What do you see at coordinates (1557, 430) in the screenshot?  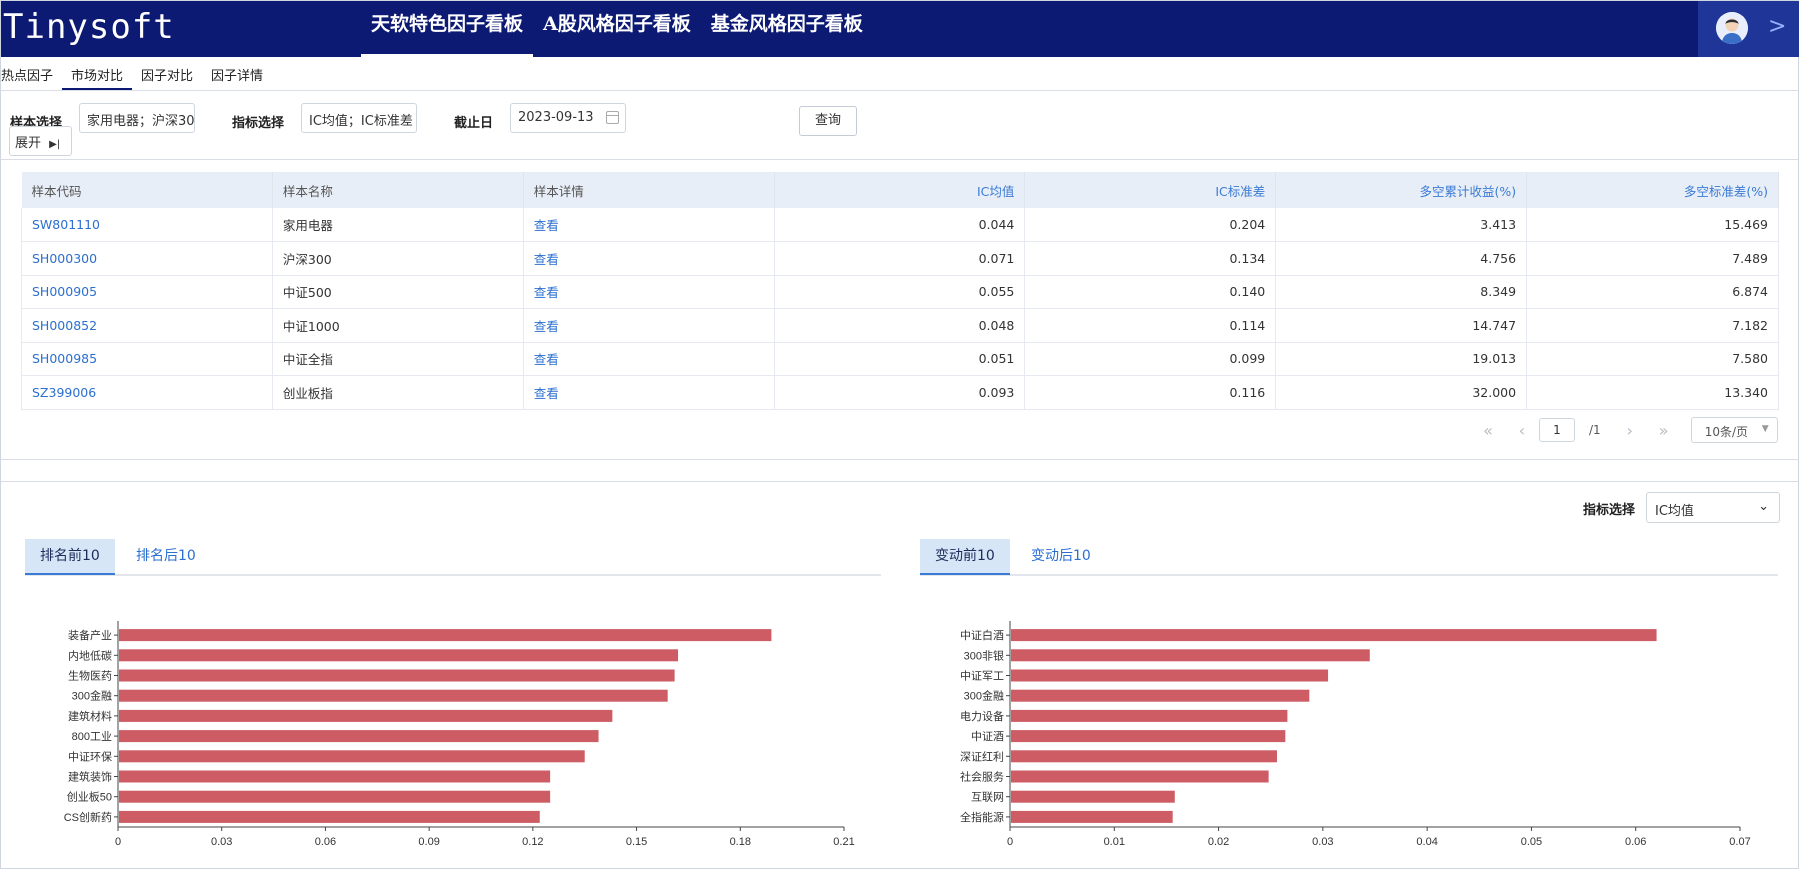 I see `page-number-input: 1` at bounding box center [1557, 430].